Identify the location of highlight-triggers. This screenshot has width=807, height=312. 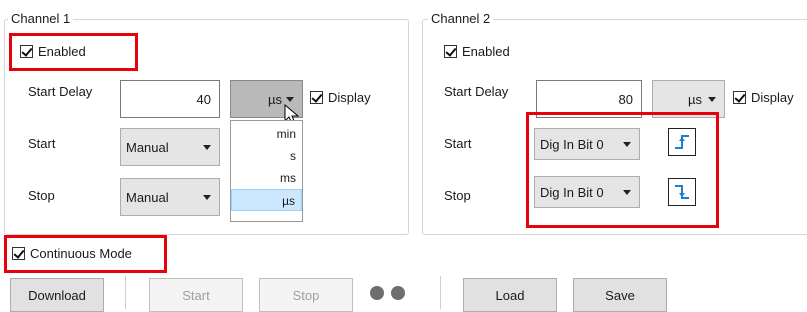
(622, 170).